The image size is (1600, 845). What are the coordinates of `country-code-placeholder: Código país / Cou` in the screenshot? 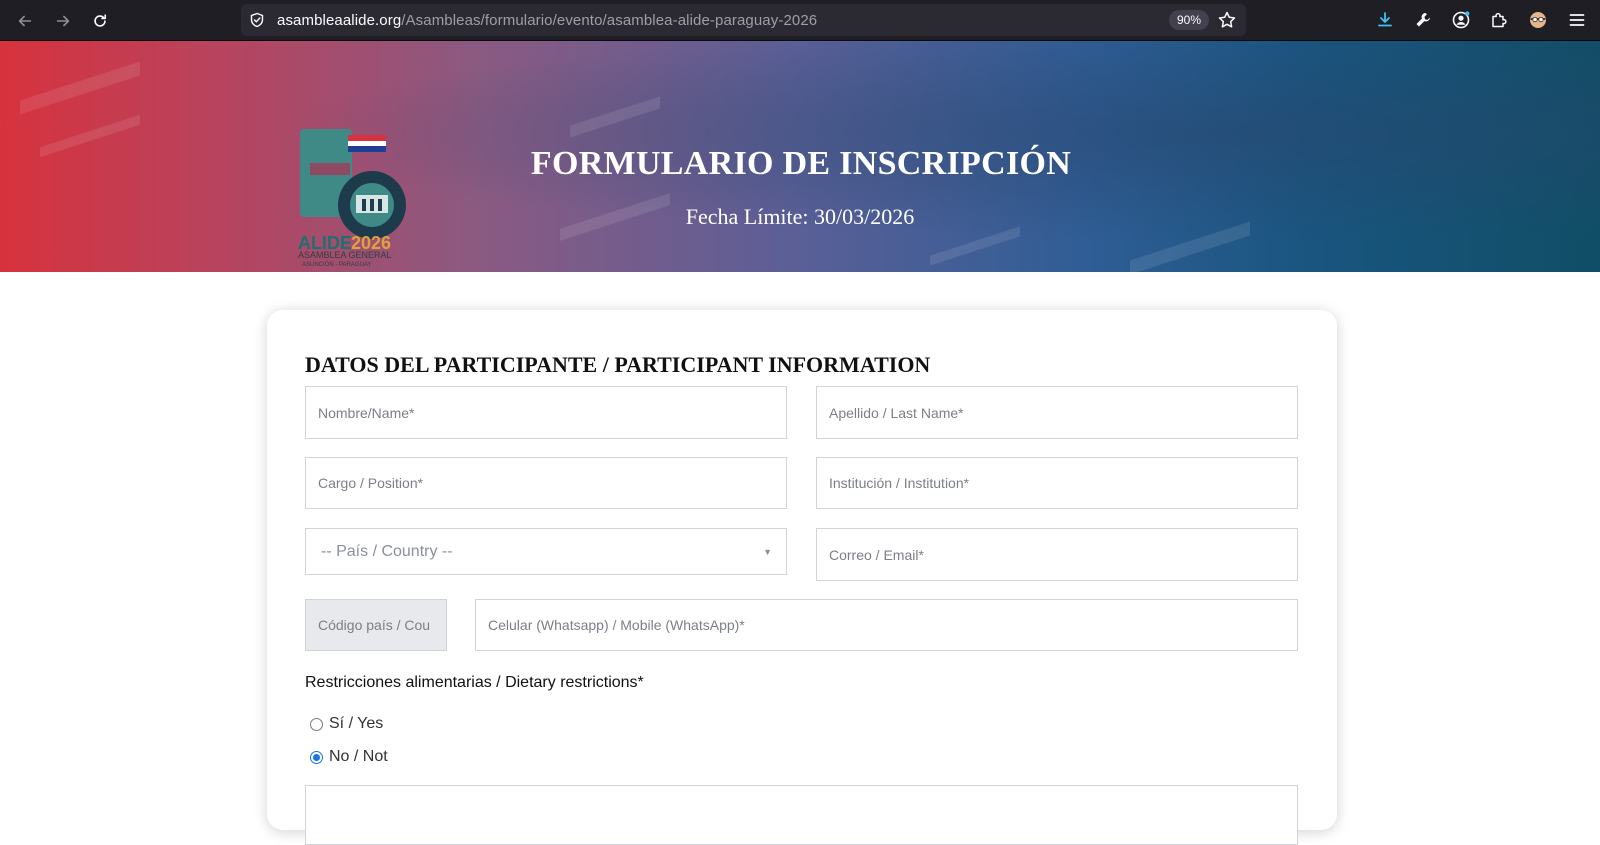 It's located at (374, 625).